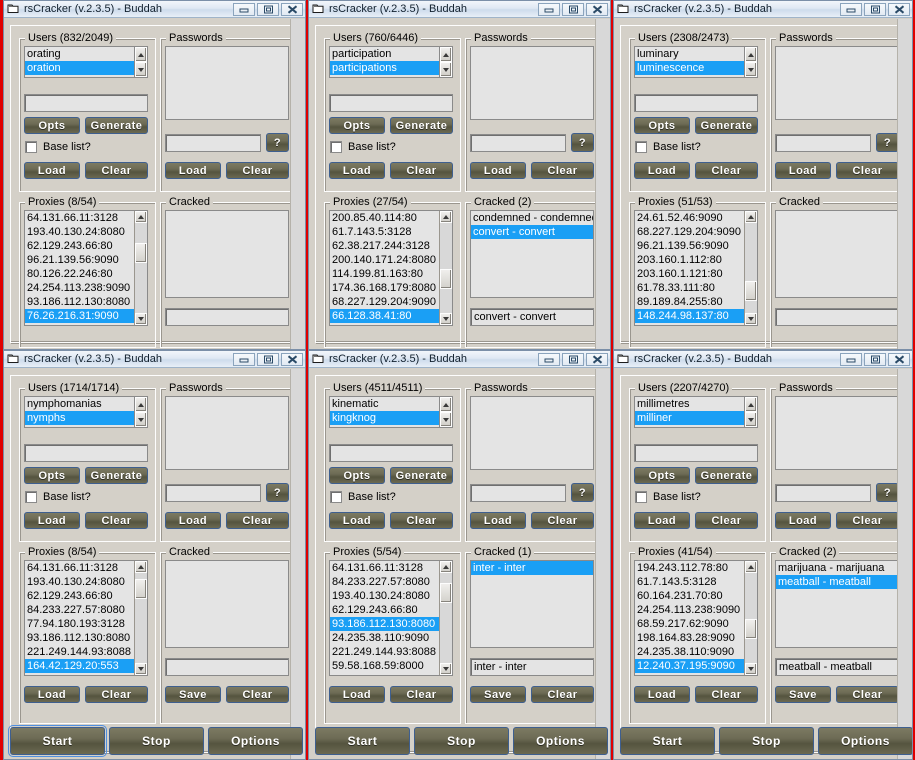  What do you see at coordinates (803, 694) in the screenshot?
I see `cracked-save-button: Save` at bounding box center [803, 694].